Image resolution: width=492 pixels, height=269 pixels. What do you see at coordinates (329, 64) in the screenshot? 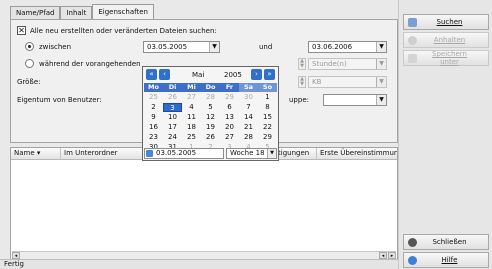
I see `unit-value: Stunde(n)` at bounding box center [329, 64].